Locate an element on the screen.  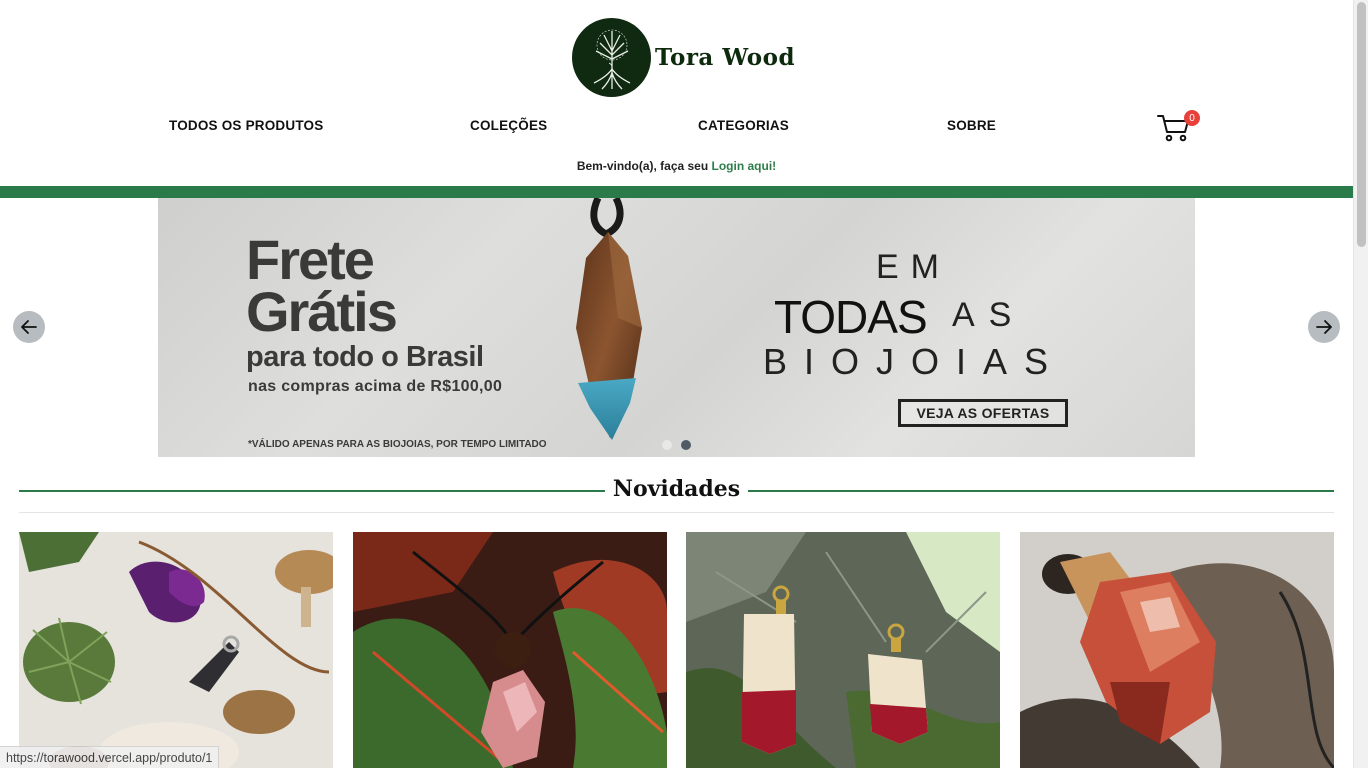
banner-headline: Frete Grátis is located at coordinates (322, 285).